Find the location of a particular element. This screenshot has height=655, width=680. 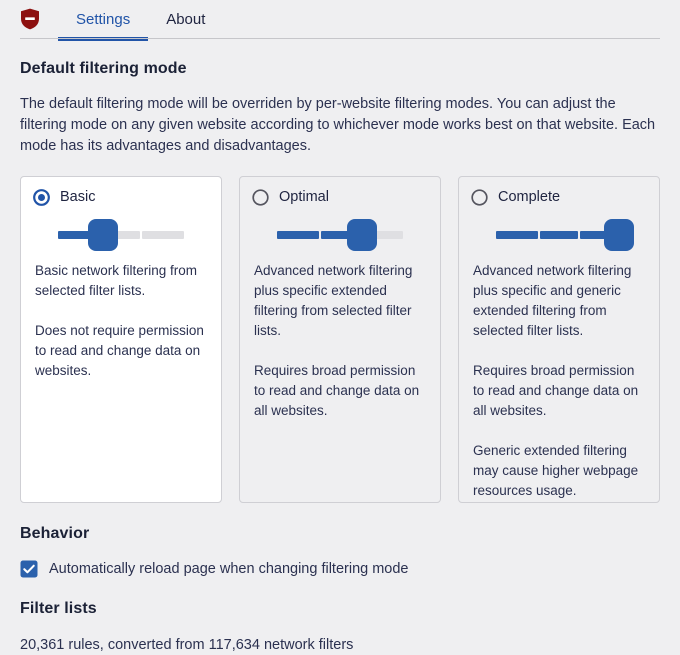

radio-complete-unselected-icon is located at coordinates (479, 197).